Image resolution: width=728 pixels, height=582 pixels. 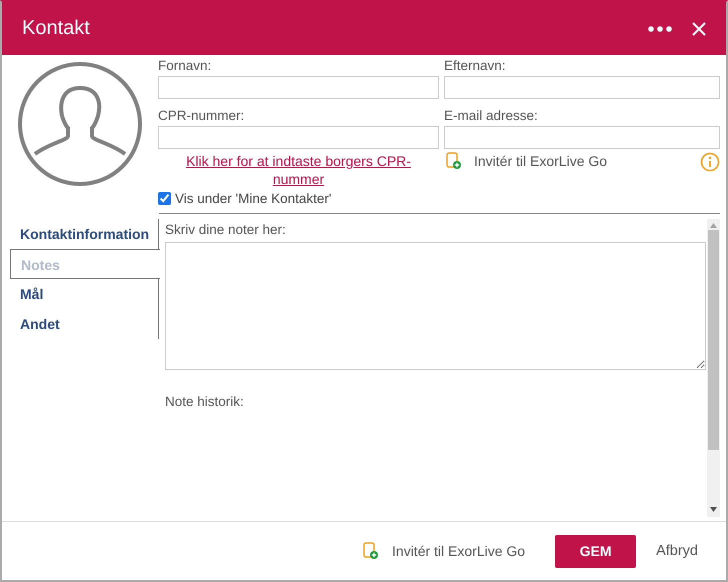 What do you see at coordinates (84, 294) in the screenshot?
I see `tab: Mål` at bounding box center [84, 294].